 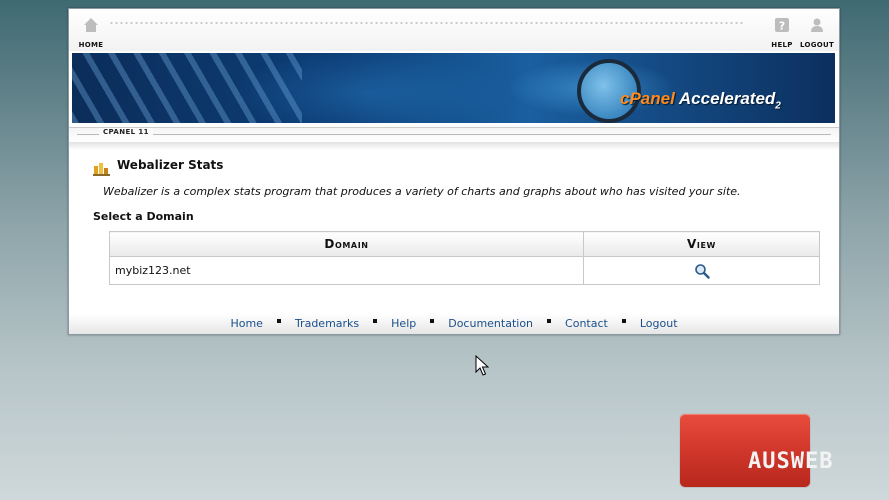 I want to click on view-column-header: View, so click(x=701, y=244).